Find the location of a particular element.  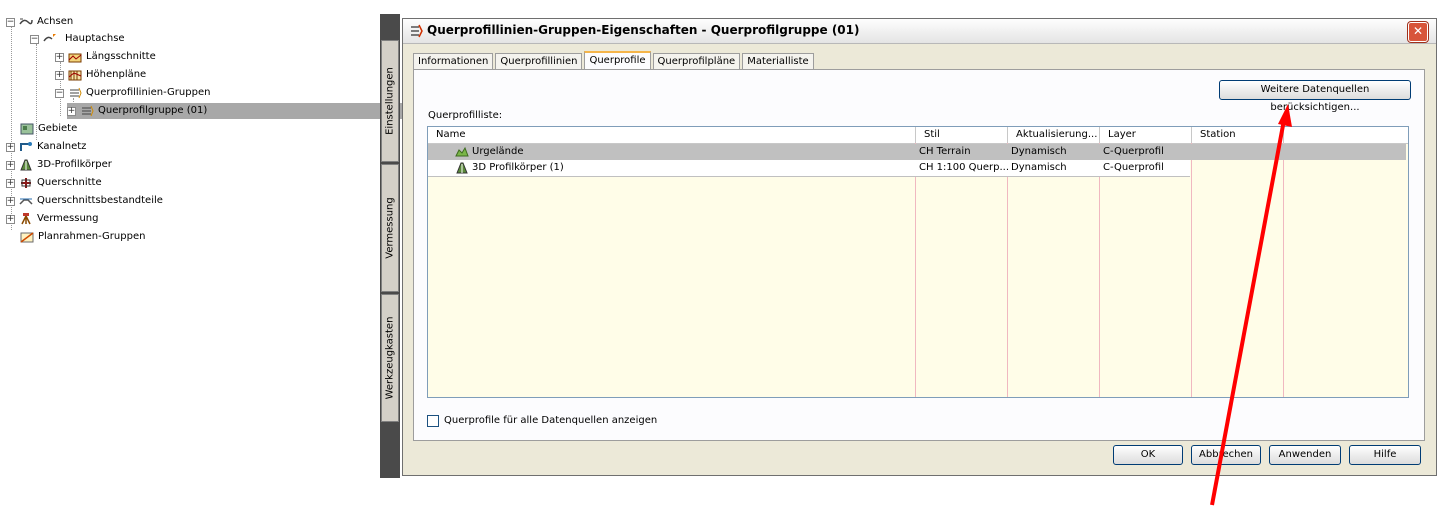

tree-item-querprofillinien-gruppen: − Querprofillinien-Gruppen is located at coordinates (132, 93).